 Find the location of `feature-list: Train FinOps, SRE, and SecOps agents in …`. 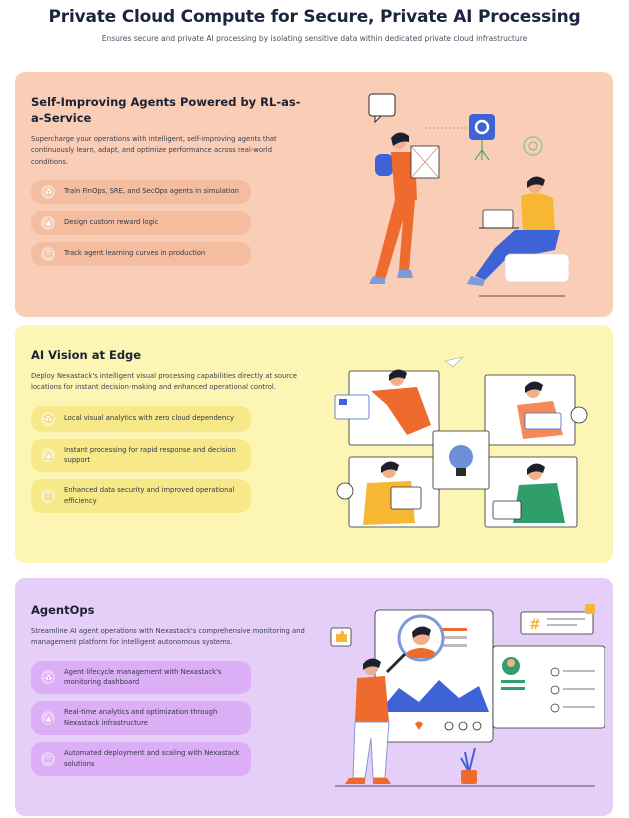

feature-list: Train FinOps, SRE, and SecOps agents in … is located at coordinates (171, 222).